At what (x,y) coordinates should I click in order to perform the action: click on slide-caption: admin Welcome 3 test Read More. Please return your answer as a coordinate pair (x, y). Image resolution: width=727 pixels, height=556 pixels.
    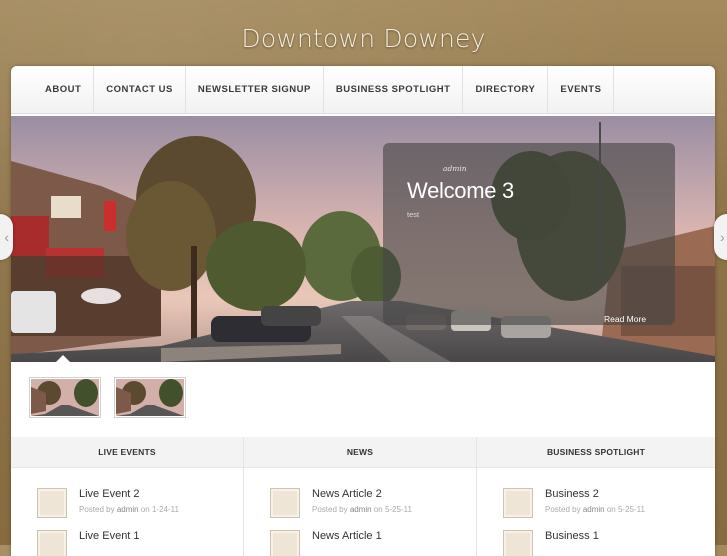
    Looking at the image, I should click on (529, 234).